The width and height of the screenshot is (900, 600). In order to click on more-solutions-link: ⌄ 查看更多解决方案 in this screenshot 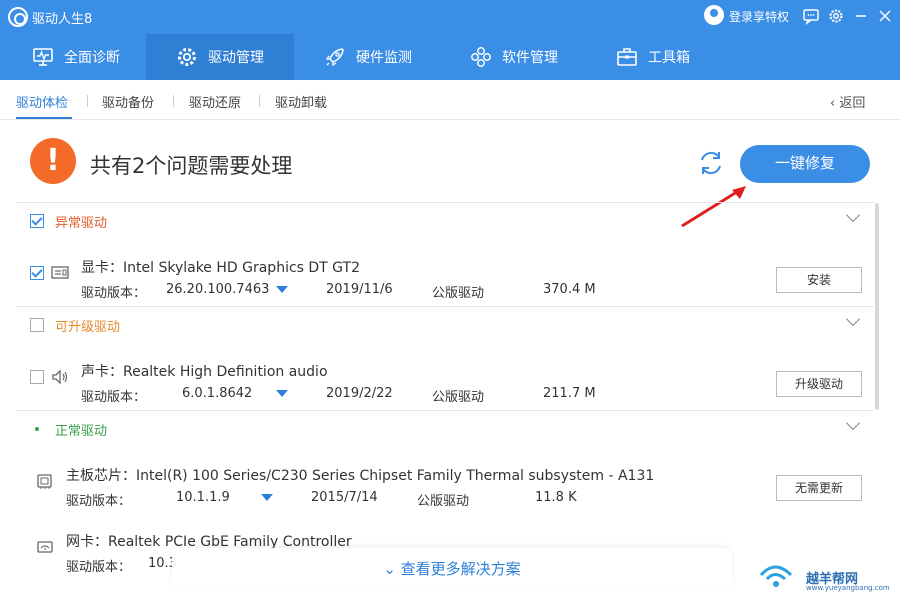, I will do `click(452, 568)`.